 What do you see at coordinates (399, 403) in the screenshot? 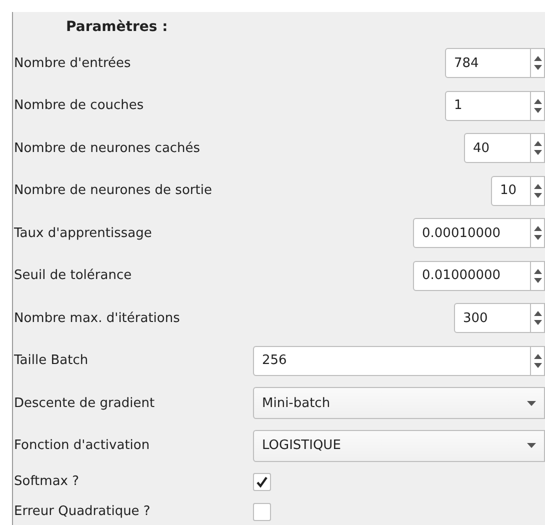
I see `dropdown: Mini-batch` at bounding box center [399, 403].